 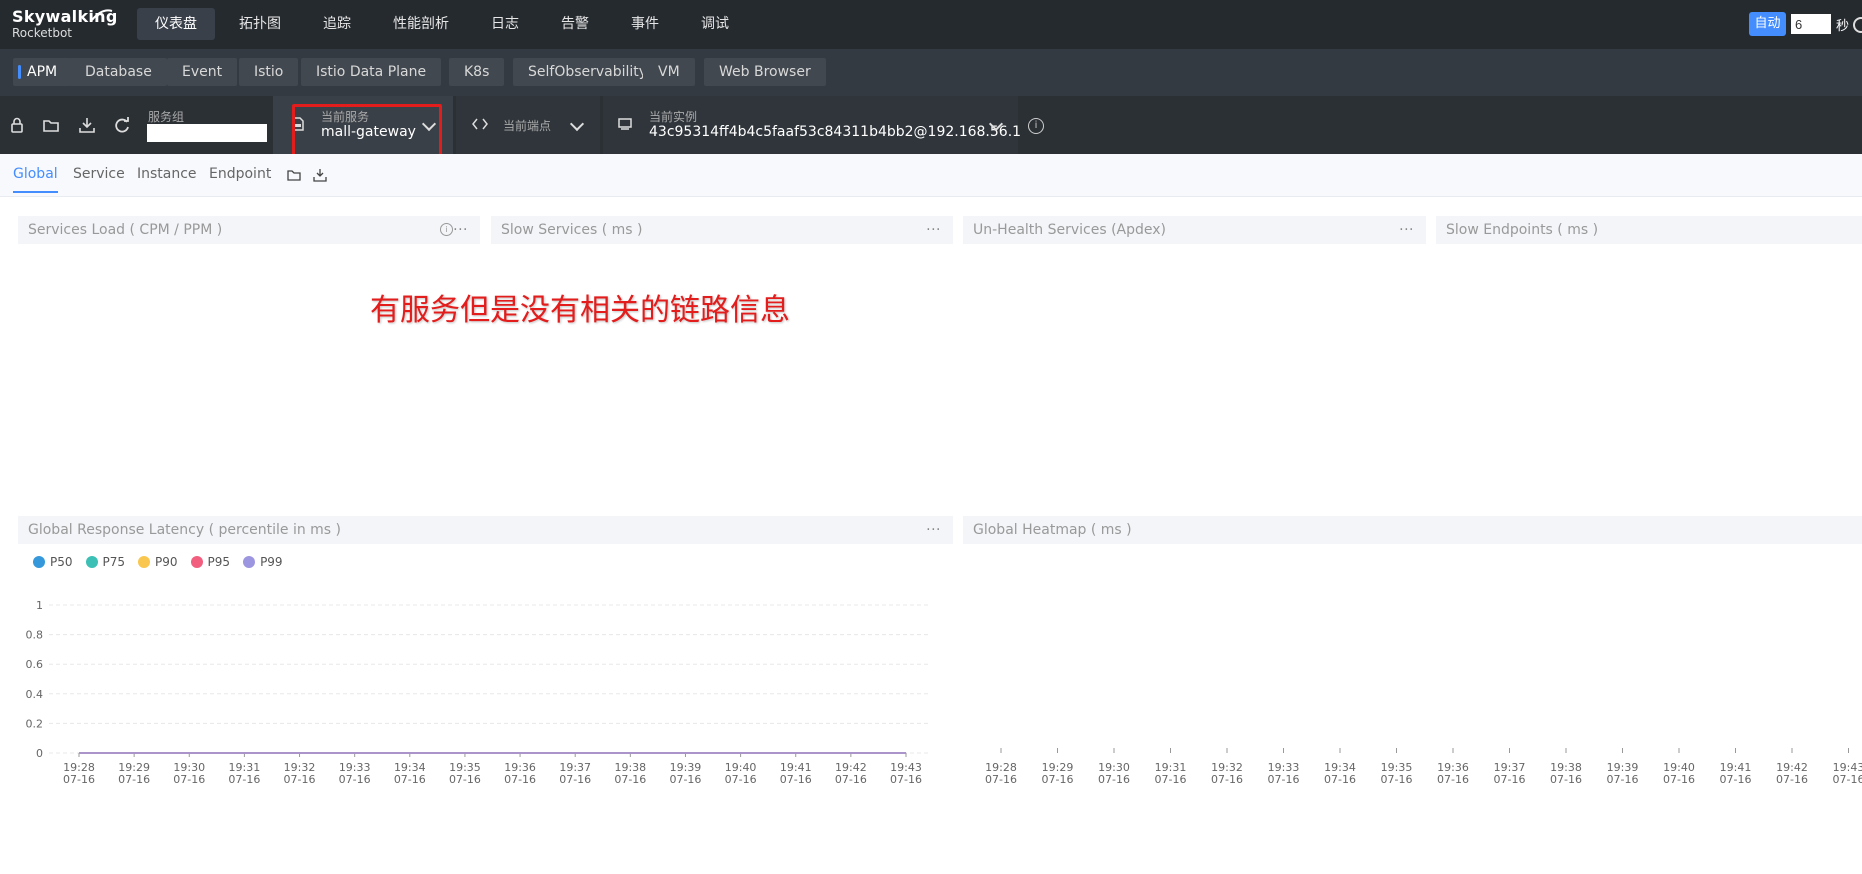 I want to click on subtab-global: Global, so click(x=35, y=179).